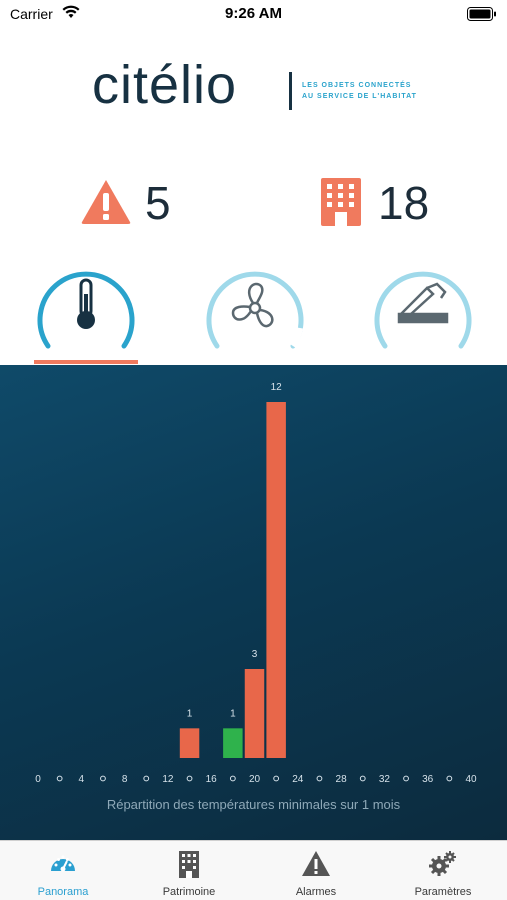 Image resolution: width=507 pixels, height=900 pixels. What do you see at coordinates (212, 779) in the screenshot?
I see `x-tick-label: 16` at bounding box center [212, 779].